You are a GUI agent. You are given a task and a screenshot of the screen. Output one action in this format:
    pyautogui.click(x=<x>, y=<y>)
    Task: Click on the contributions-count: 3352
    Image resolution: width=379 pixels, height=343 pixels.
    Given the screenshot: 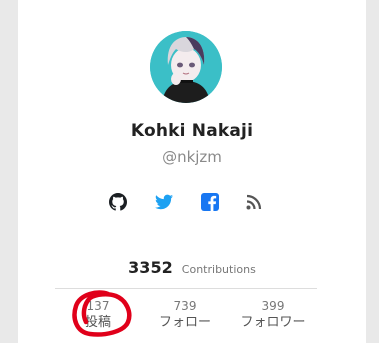 What is the action you would take?
    pyautogui.click(x=150, y=267)
    